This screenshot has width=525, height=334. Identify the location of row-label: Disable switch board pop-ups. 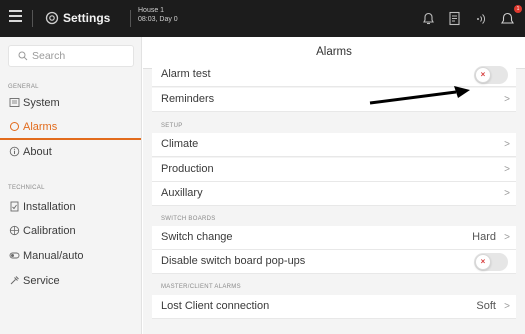
(233, 261).